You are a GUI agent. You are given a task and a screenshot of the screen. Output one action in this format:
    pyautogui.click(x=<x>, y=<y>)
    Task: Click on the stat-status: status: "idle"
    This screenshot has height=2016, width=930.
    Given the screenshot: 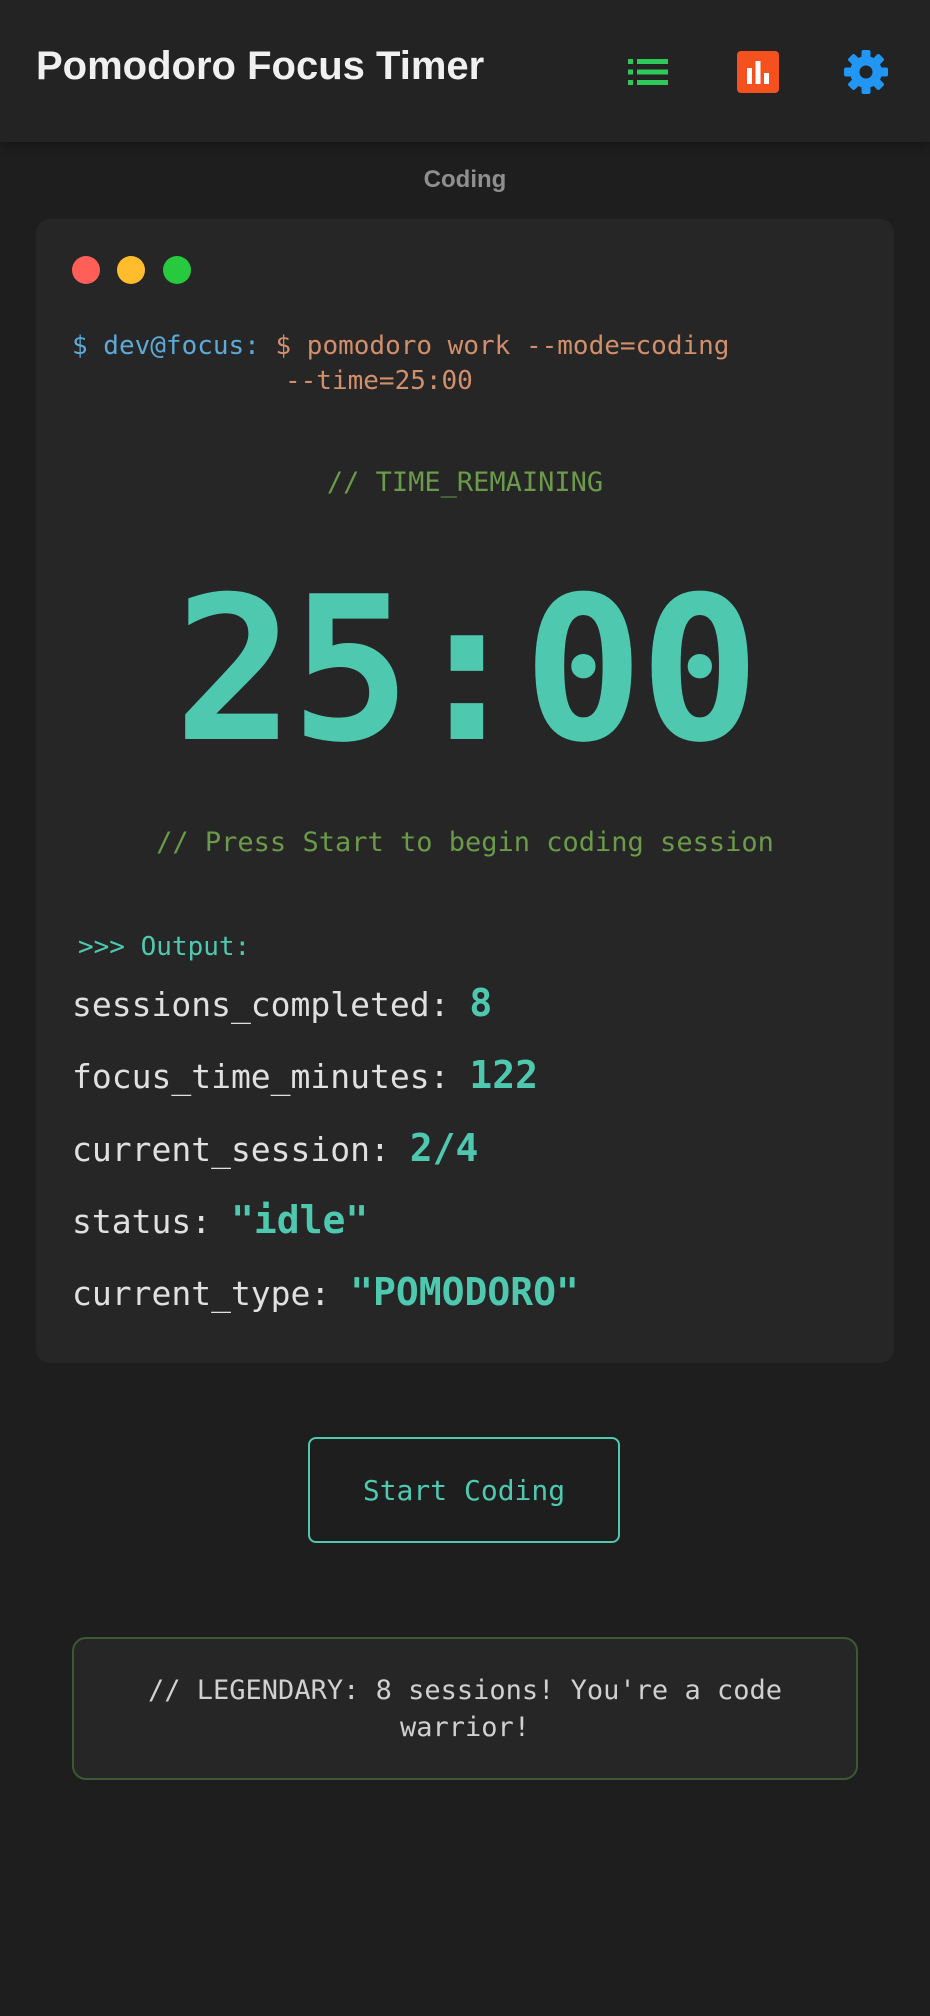 What is the action you would take?
    pyautogui.click(x=220, y=1220)
    